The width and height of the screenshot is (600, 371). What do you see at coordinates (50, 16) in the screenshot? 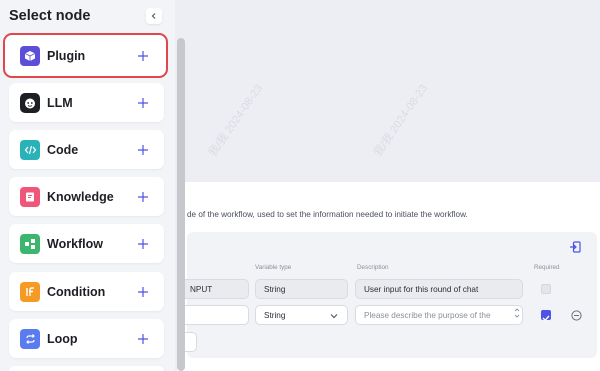
I see `sidebar-title: Select node` at bounding box center [50, 16].